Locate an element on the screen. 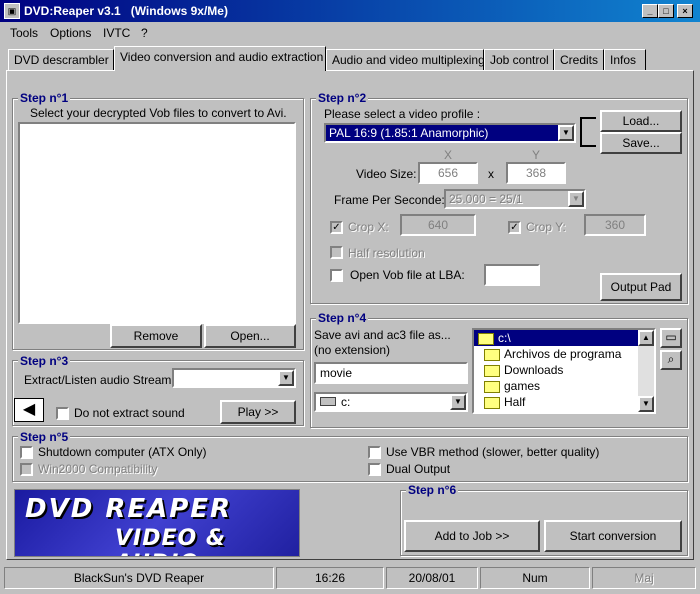  step6-label: Step n°6 is located at coordinates (432, 490).